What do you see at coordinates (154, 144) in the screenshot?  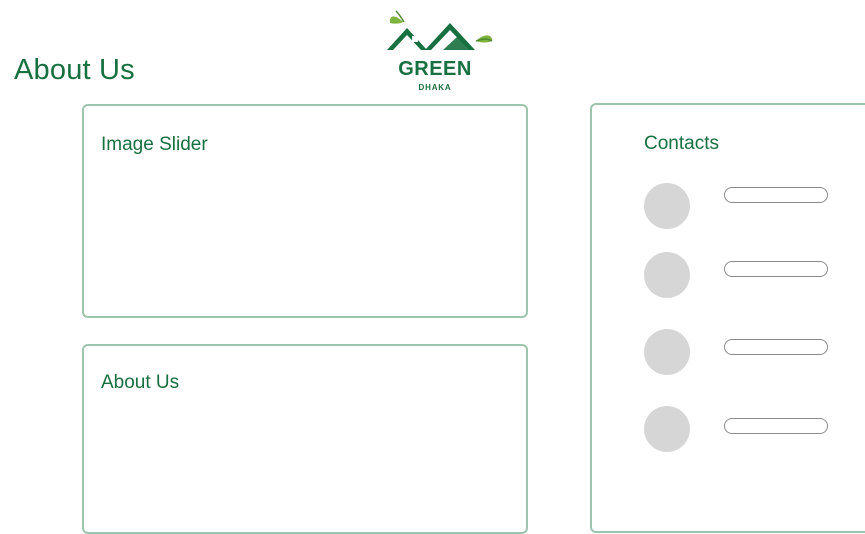 I see `image-slider-title: Image Slider` at bounding box center [154, 144].